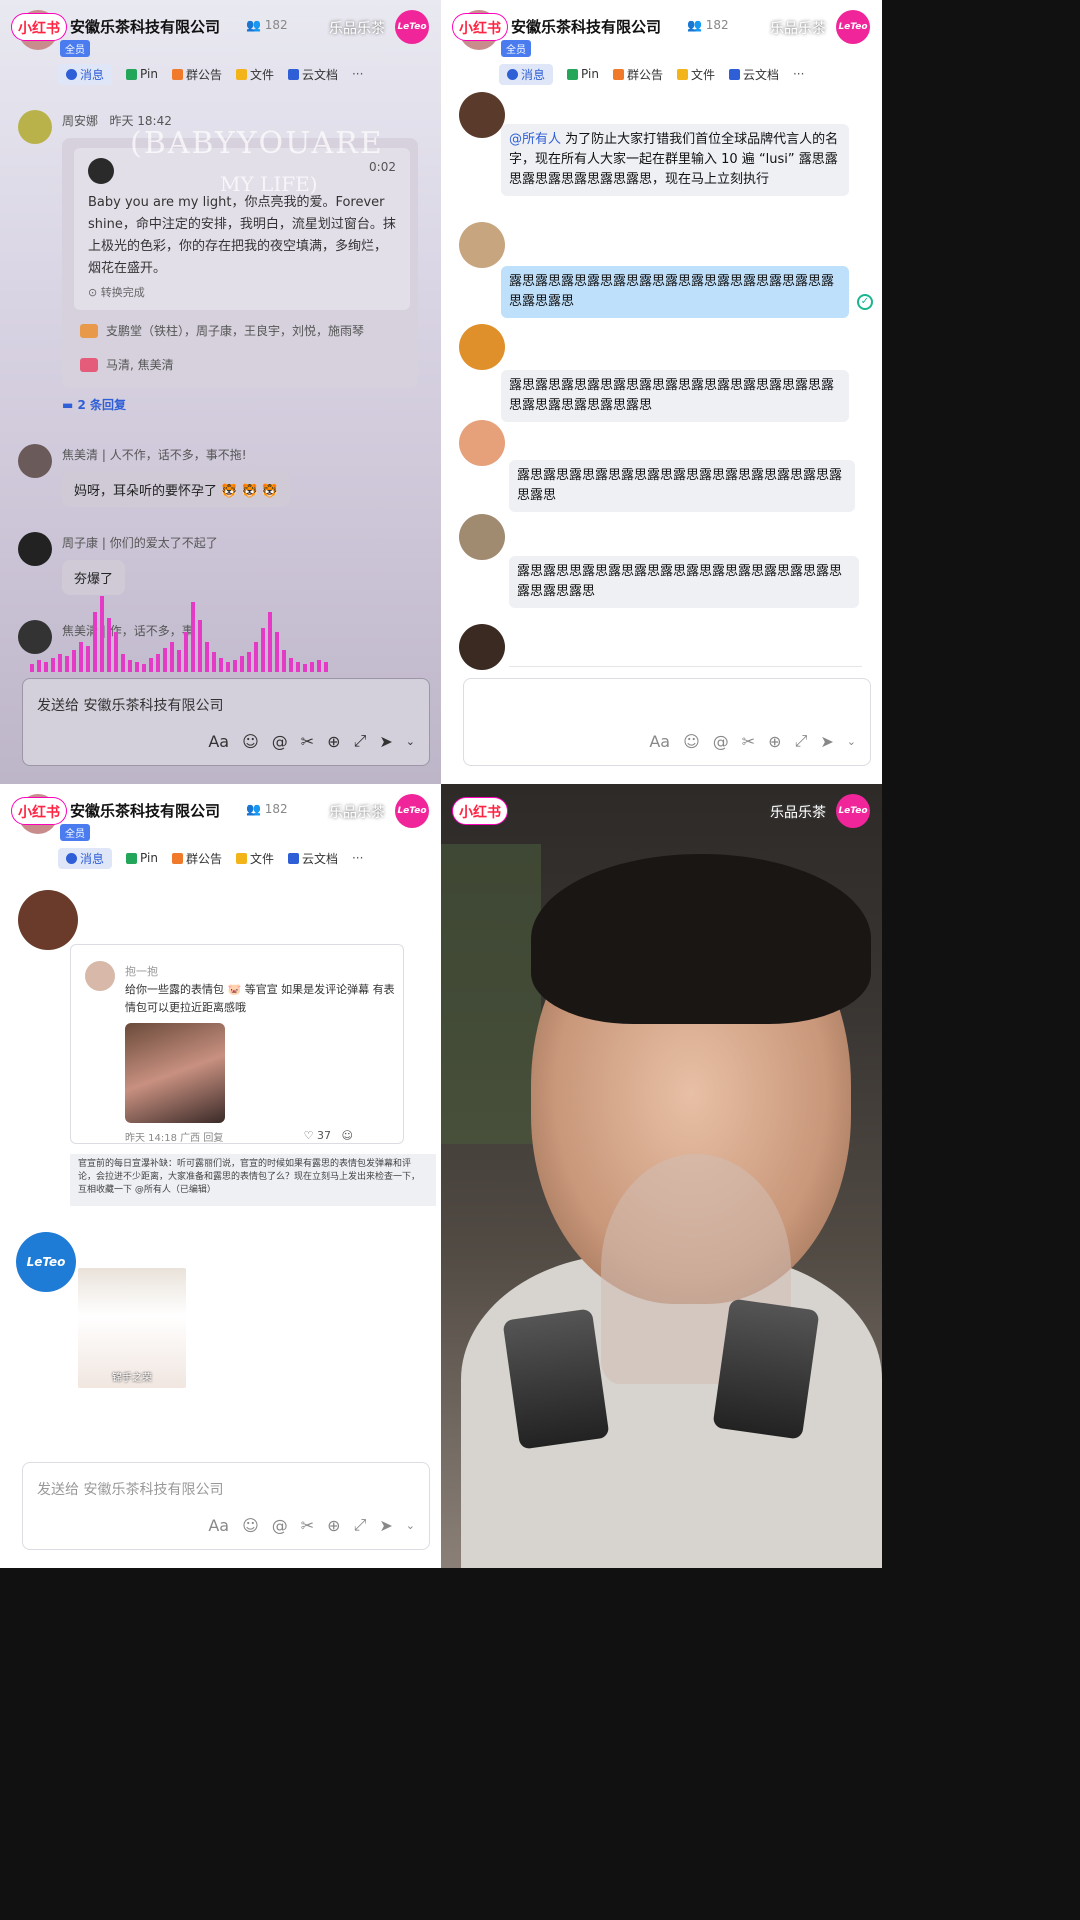  Describe the element at coordinates (535, 139) in the screenshot. I see `mention-all: @所有人` at that location.